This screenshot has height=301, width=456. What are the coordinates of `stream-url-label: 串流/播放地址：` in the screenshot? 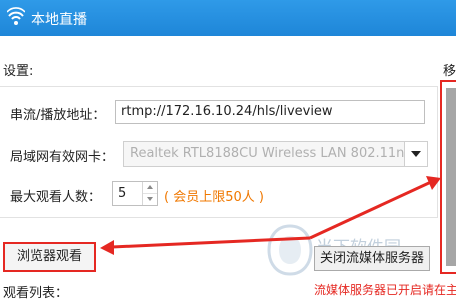 It's located at (58, 115).